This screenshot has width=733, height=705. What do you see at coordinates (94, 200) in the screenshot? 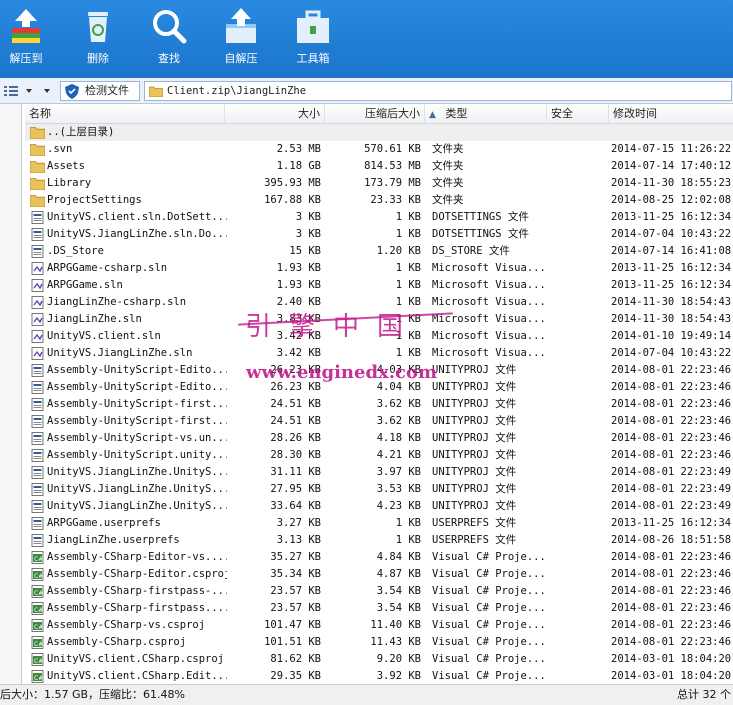
I see `file-name: ProjectSettings` at bounding box center [94, 200].